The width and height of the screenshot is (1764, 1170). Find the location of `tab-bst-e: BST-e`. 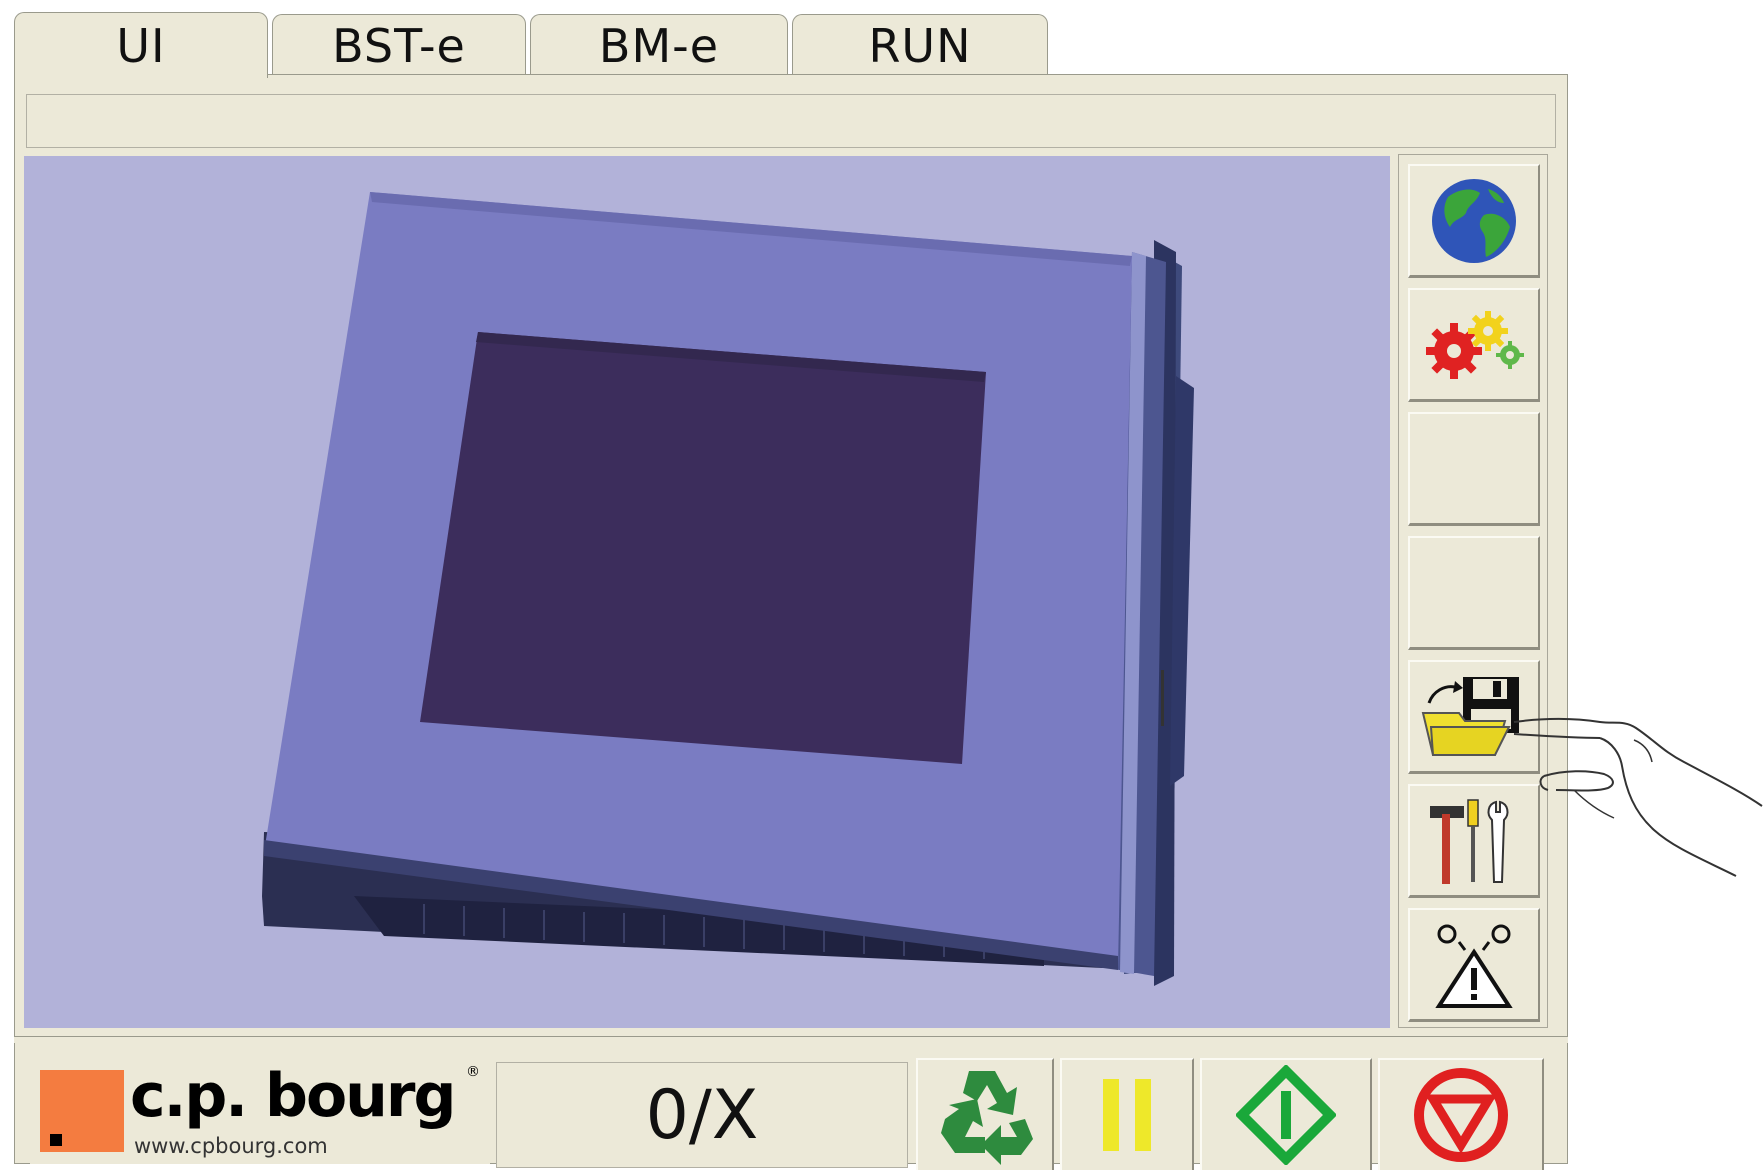

tab-bst-e: BST-e is located at coordinates (399, 45).